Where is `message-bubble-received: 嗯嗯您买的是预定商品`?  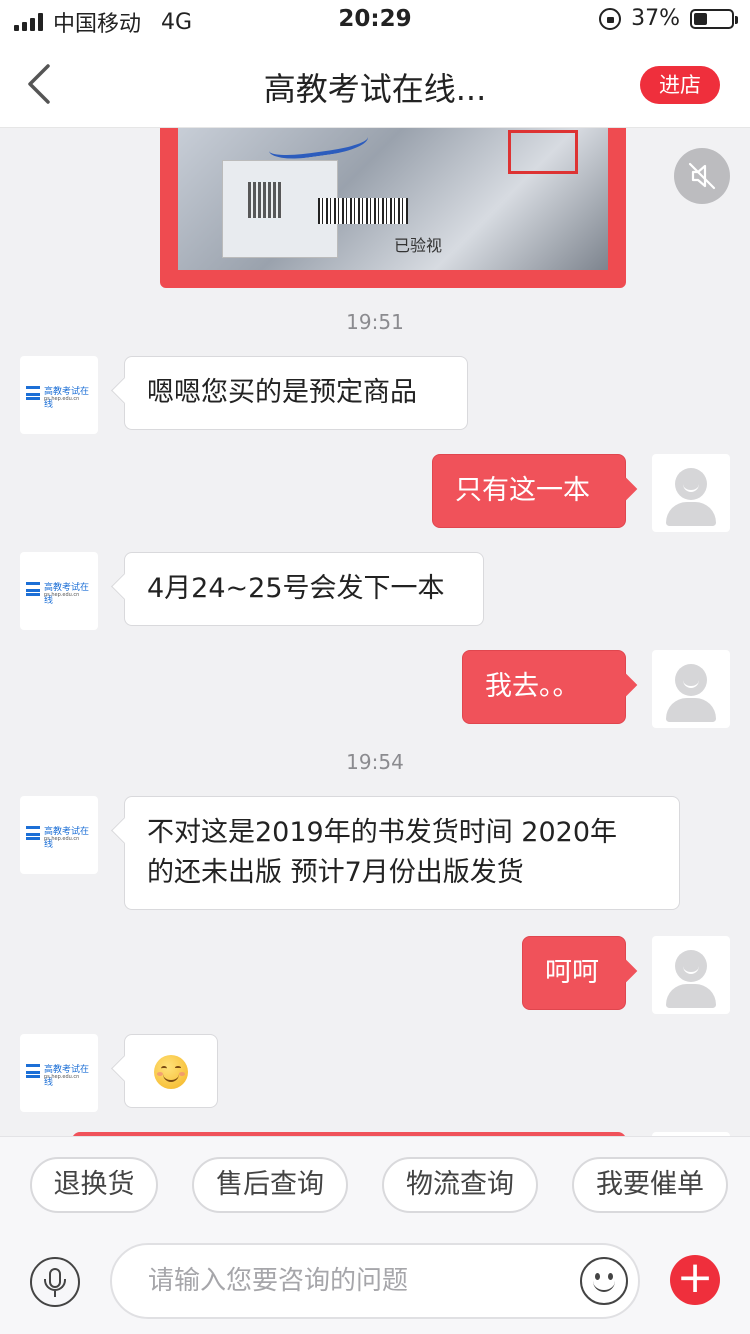
message-bubble-received: 嗯嗯您买的是预定商品 is located at coordinates (296, 393).